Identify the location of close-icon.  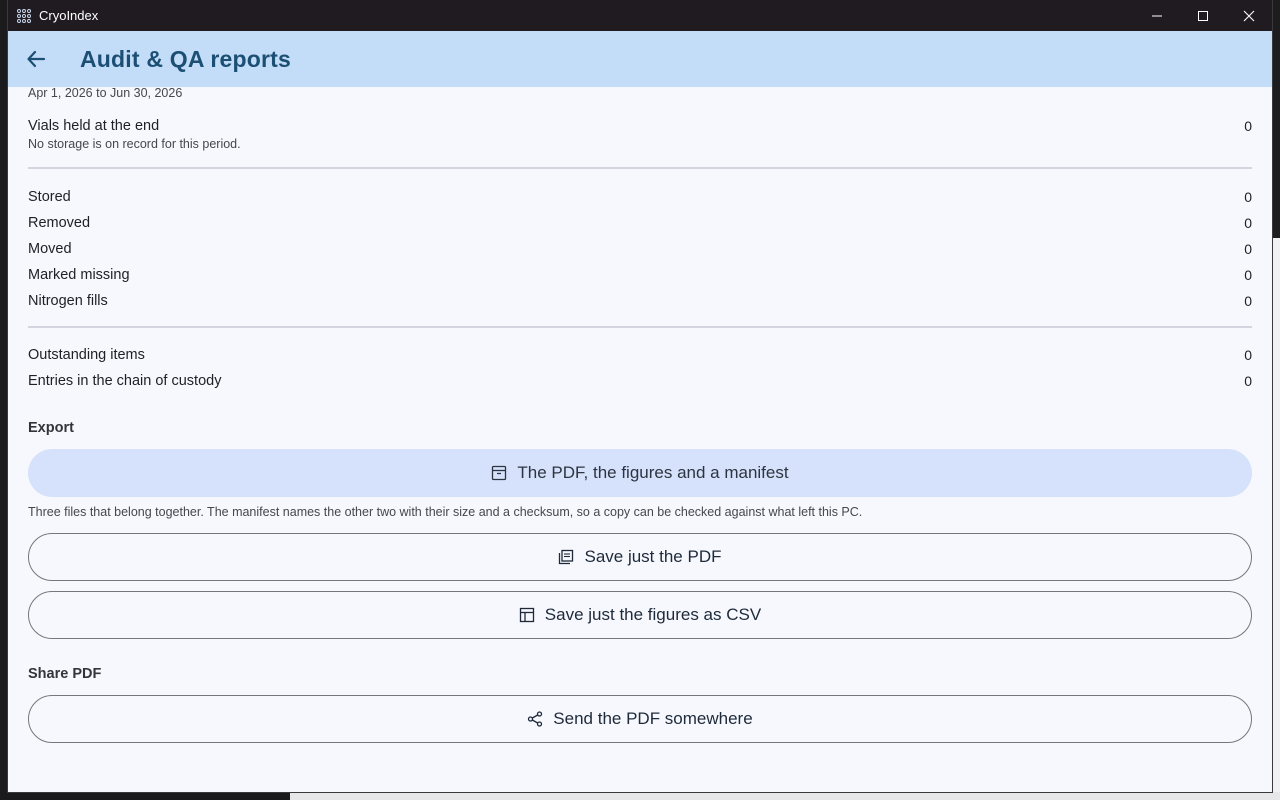
(1249, 15).